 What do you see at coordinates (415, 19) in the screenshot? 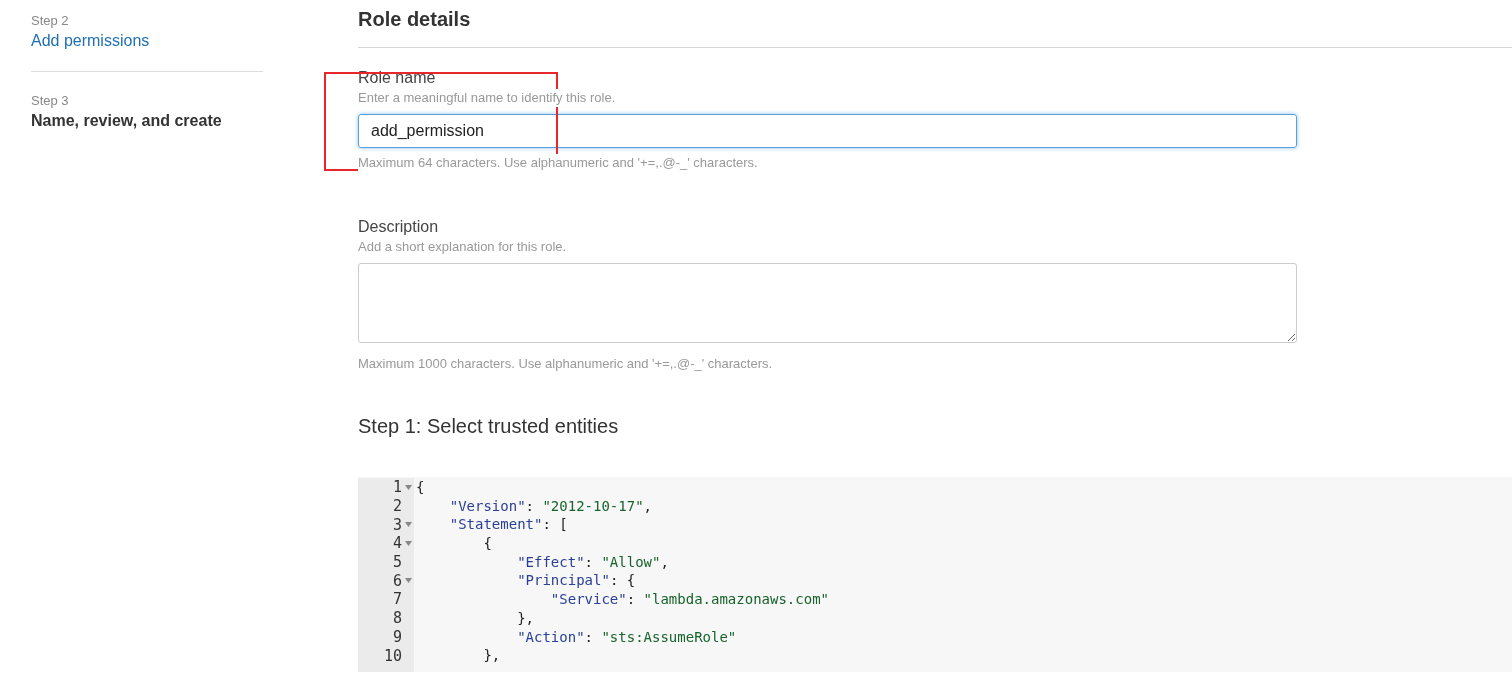
I see `section-heading: Role details` at bounding box center [415, 19].